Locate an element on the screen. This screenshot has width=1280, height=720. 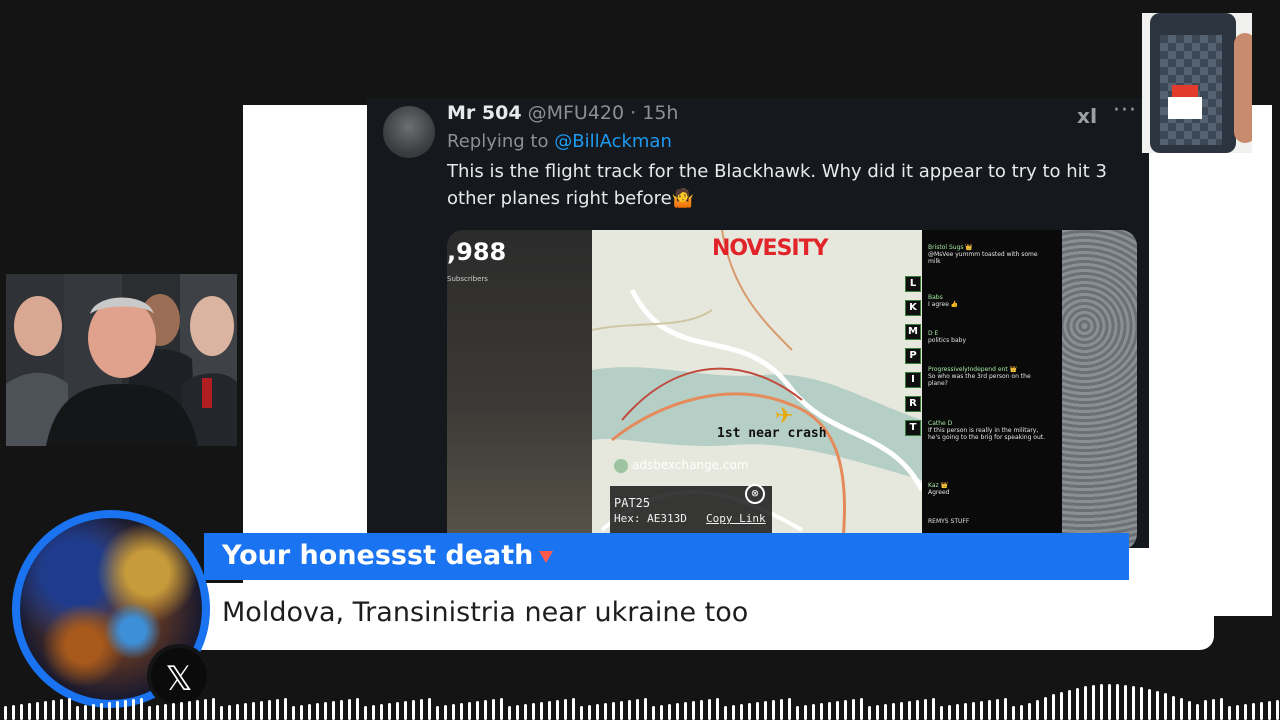
copy-link: Copy Link is located at coordinates (736, 518).